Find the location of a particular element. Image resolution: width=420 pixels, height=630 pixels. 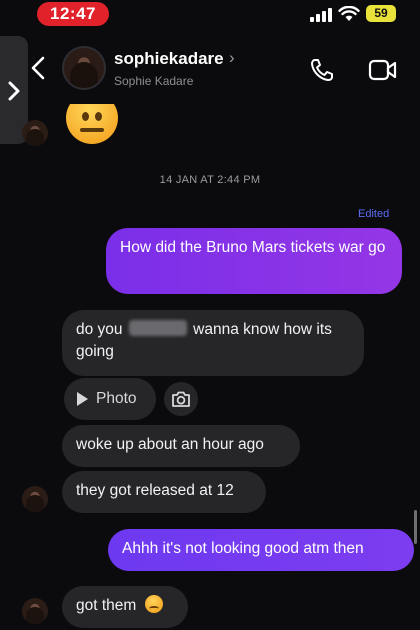

message-text: they got released at 12 is located at coordinates (155, 490).